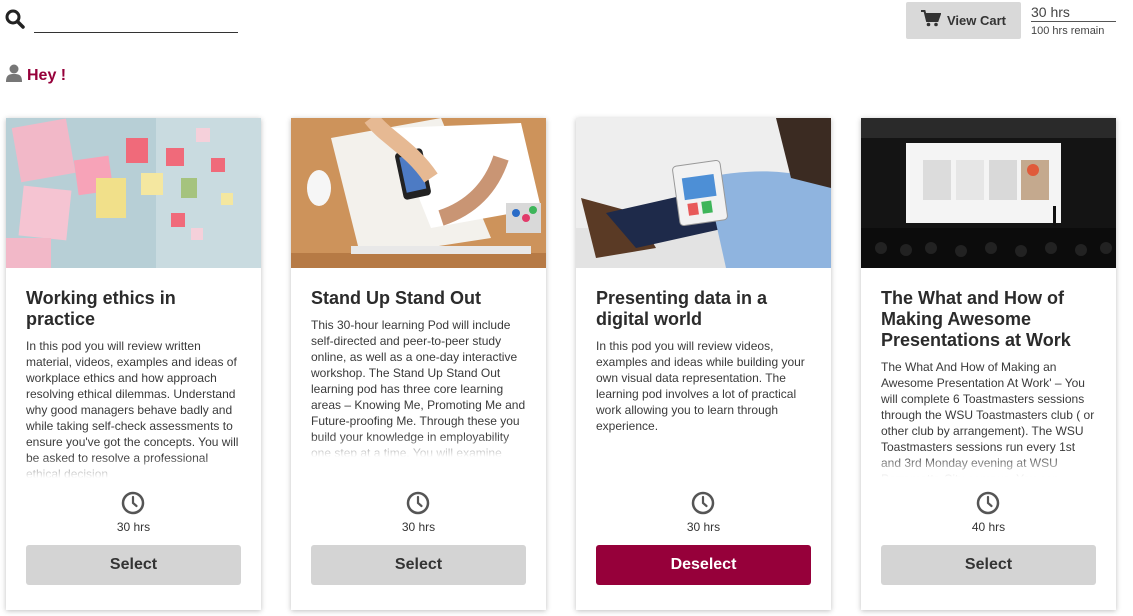 The width and height of the screenshot is (1133, 616). I want to click on pod-image-presentation-stage, so click(988, 193).